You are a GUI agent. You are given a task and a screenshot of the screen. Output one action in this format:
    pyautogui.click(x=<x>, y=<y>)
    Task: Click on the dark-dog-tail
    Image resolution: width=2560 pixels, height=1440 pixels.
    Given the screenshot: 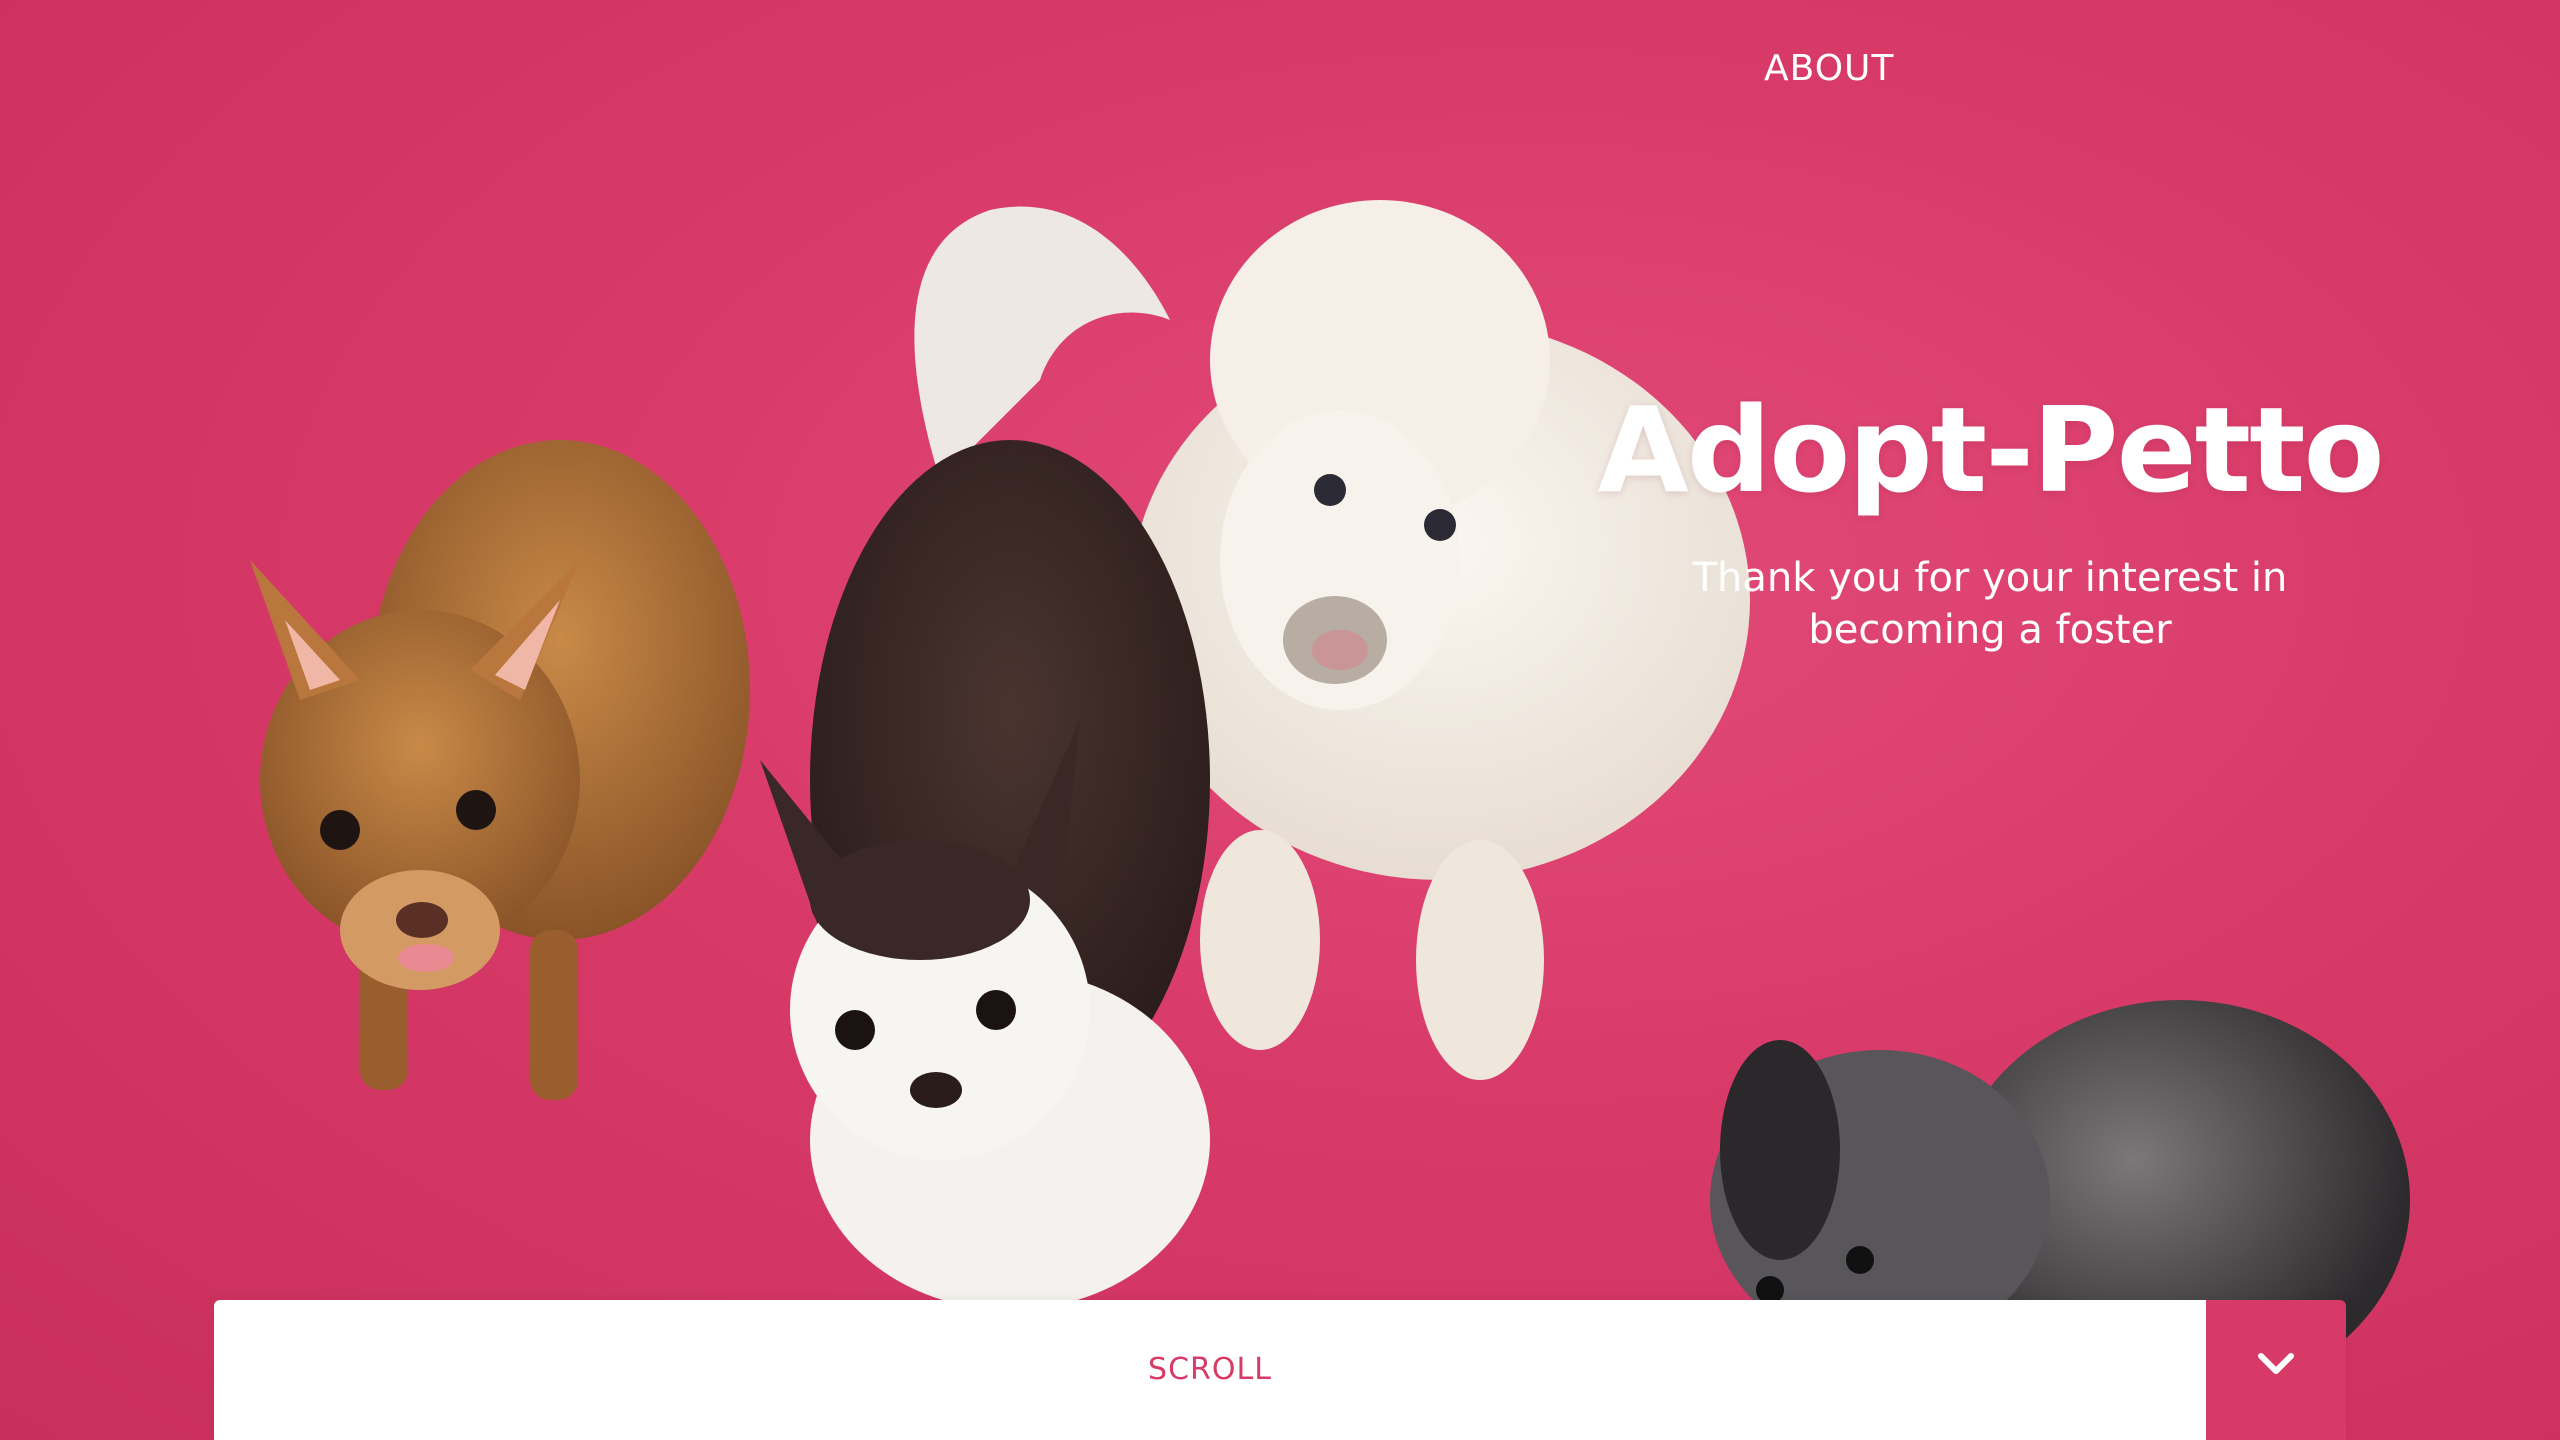 What is the action you would take?
    pyautogui.click(x=1042, y=343)
    